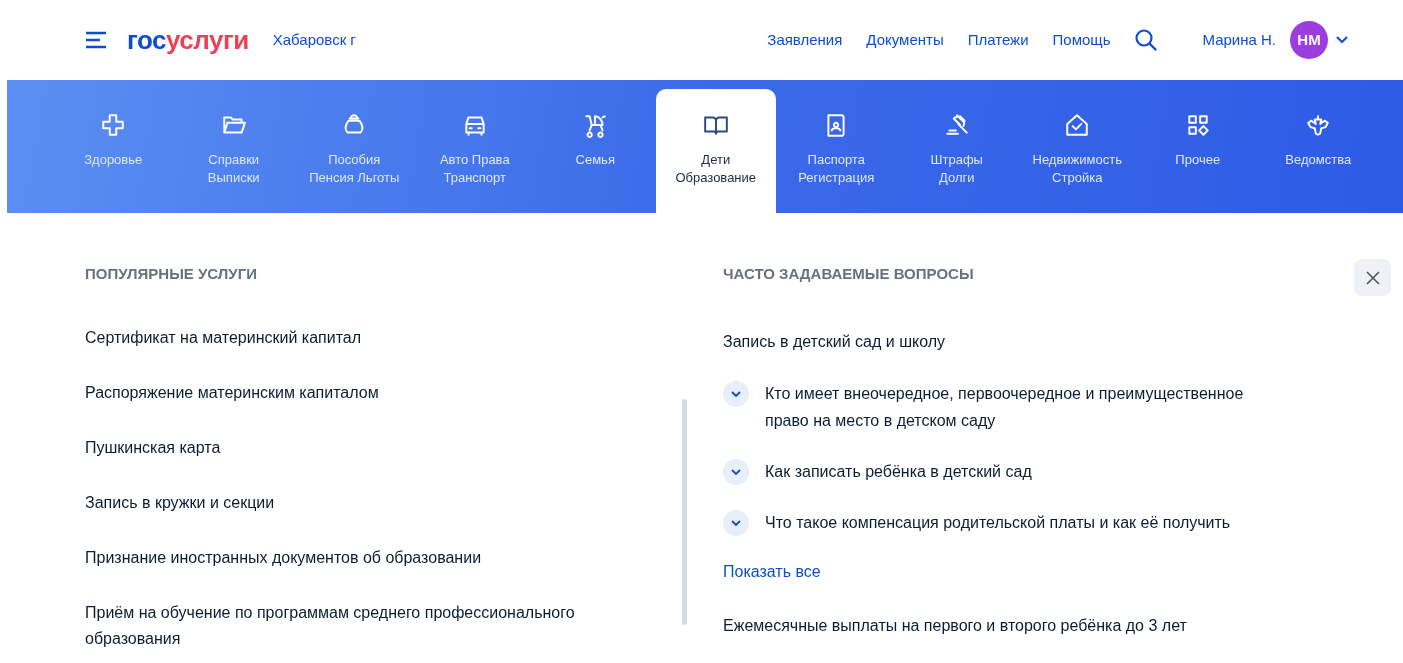 This screenshot has height=663, width=1403. I want to click on nav-link: Документы, so click(905, 40).